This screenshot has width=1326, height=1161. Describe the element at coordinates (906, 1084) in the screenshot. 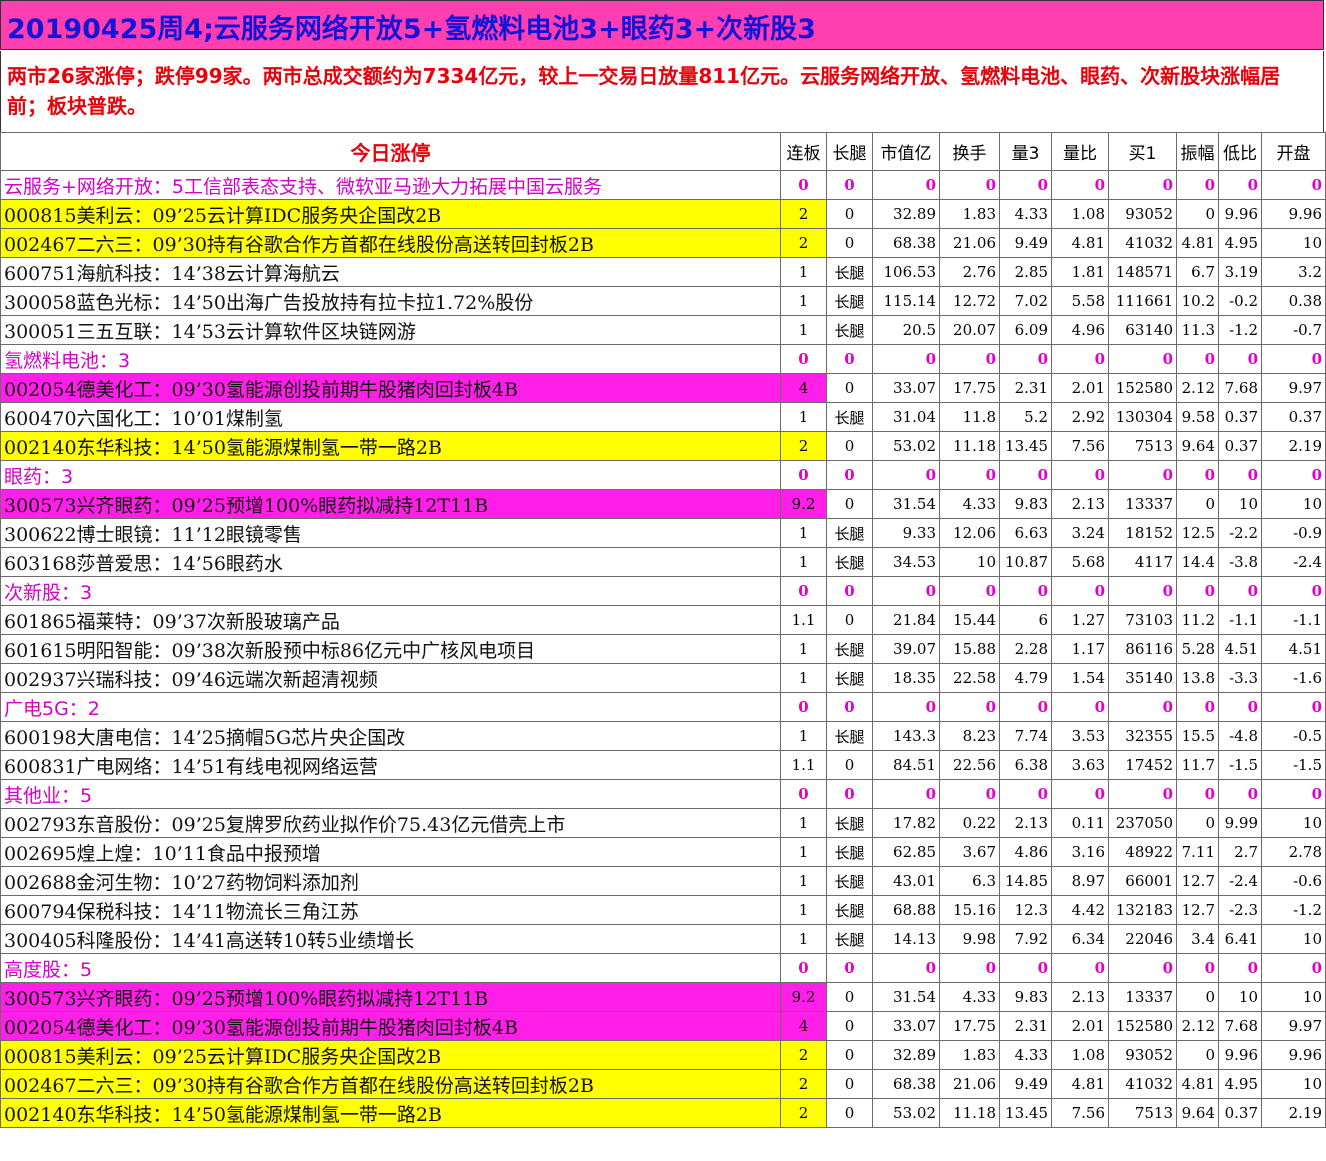

I see `market-cap-cell: 68.38` at that location.